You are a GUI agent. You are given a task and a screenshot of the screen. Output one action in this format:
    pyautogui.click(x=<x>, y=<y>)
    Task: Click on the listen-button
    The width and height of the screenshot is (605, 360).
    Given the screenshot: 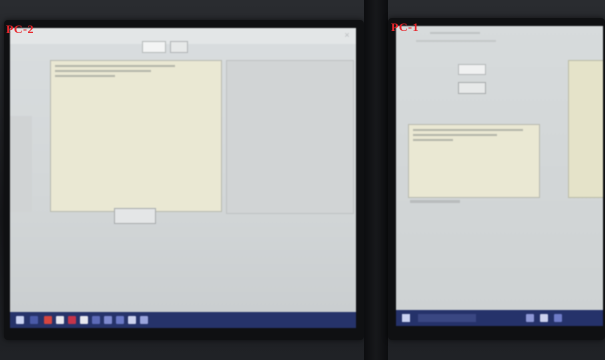 What is the action you would take?
    pyautogui.click(x=472, y=88)
    